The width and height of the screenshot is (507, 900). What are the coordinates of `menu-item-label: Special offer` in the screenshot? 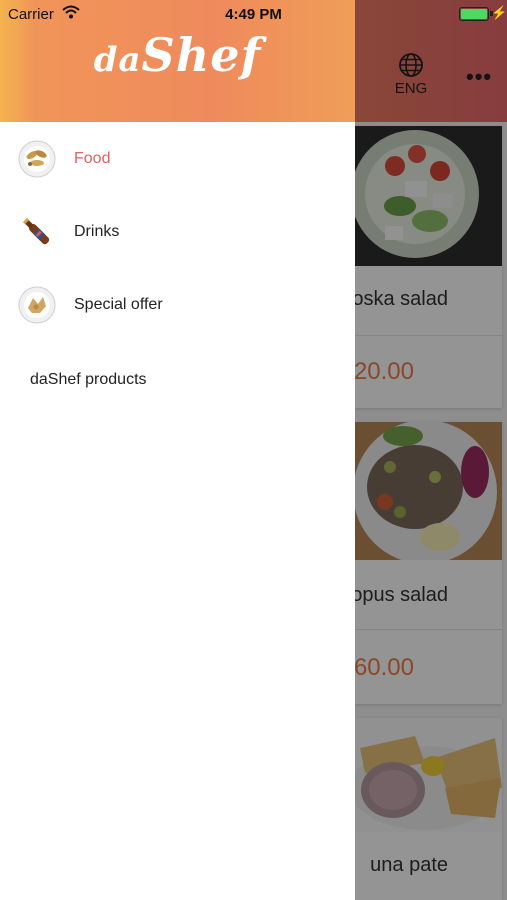 It's located at (118, 304).